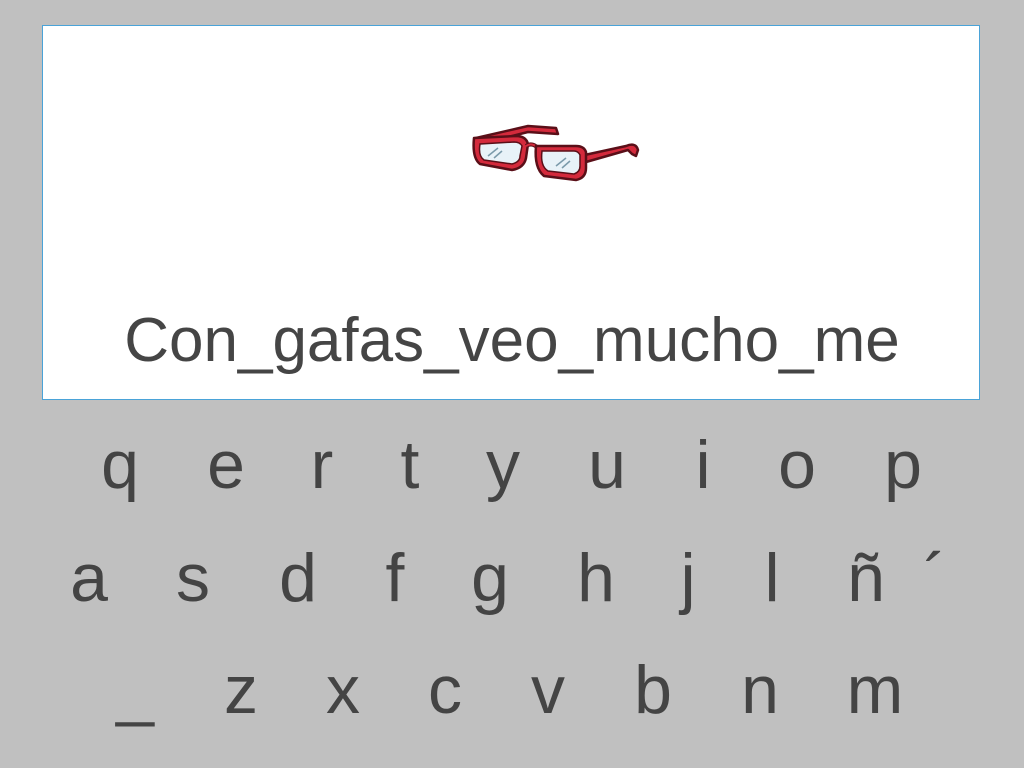 This screenshot has height=768, width=1024. I want to click on key-x: x, so click(343, 690).